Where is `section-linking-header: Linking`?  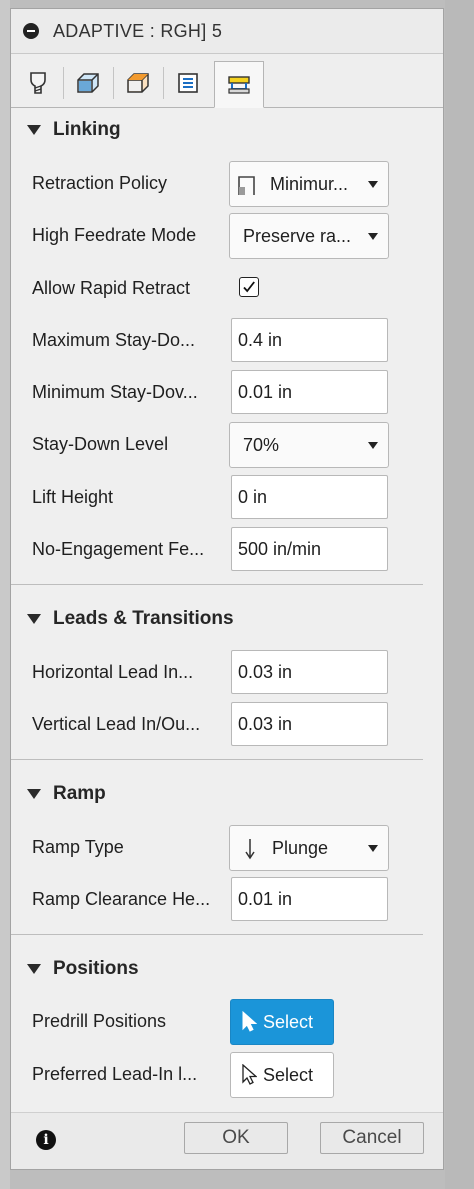 section-linking-header: Linking is located at coordinates (74, 130).